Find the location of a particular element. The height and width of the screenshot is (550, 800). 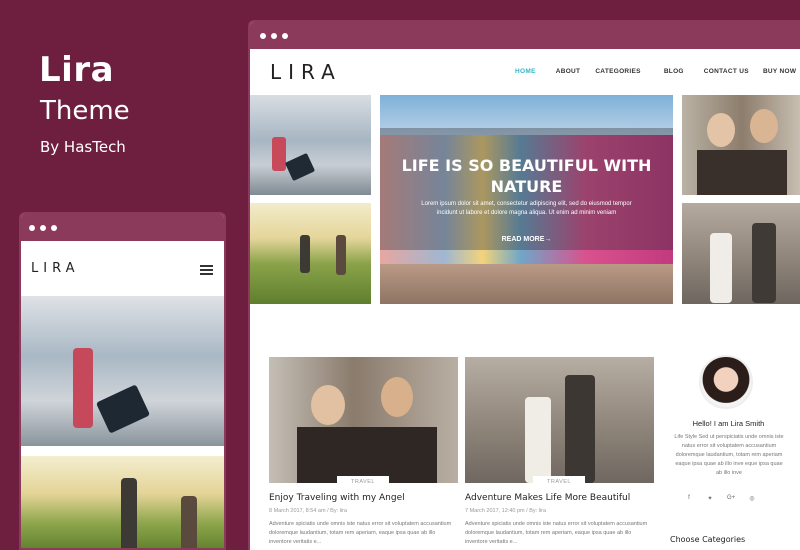

mobile-airport-image is located at coordinates (122, 371).